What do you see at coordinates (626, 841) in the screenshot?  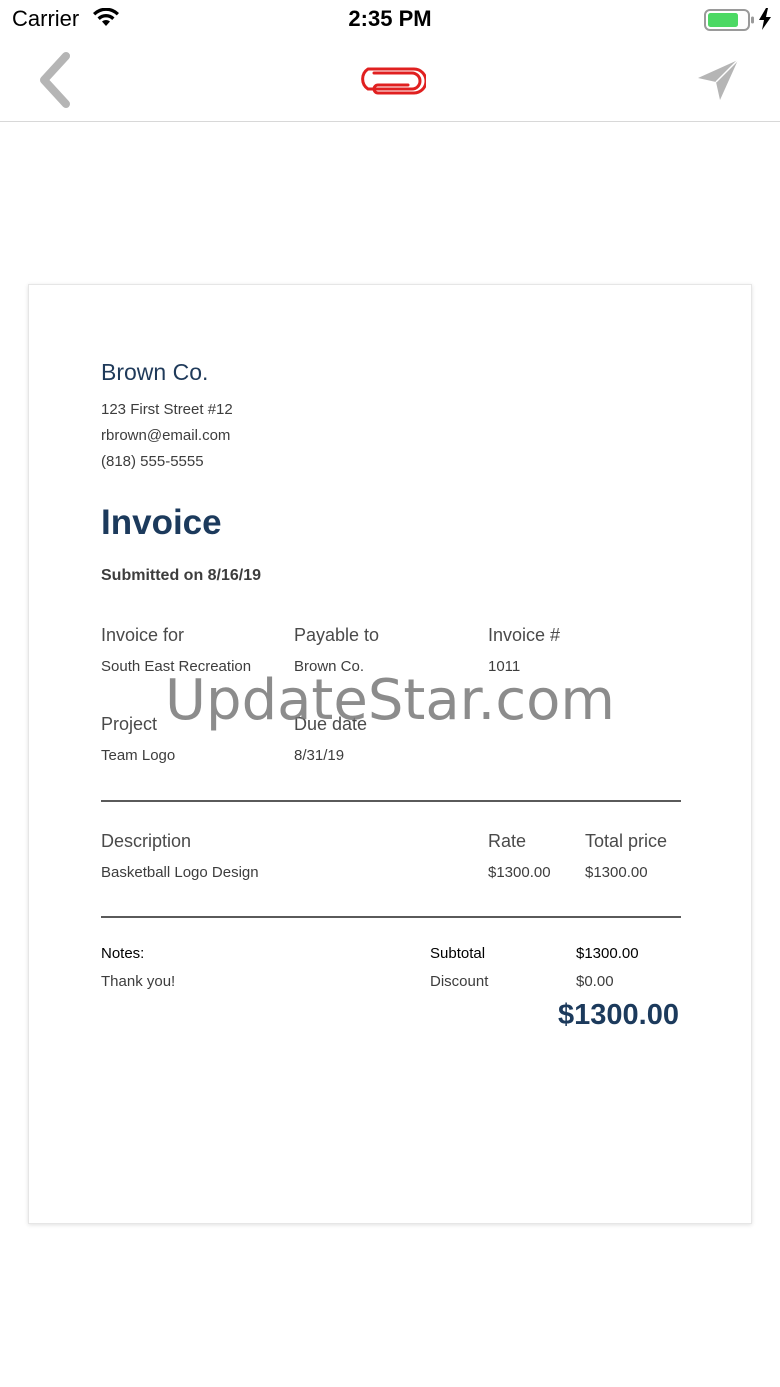 I see `total-price-header: Total price` at bounding box center [626, 841].